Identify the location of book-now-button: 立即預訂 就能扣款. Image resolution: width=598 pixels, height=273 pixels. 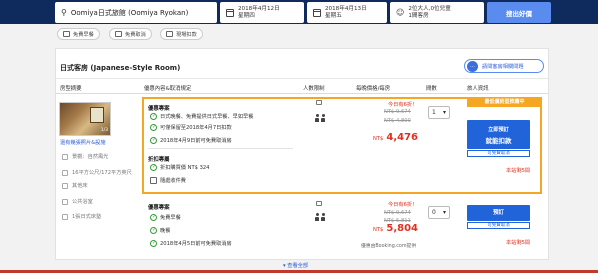
(498, 134).